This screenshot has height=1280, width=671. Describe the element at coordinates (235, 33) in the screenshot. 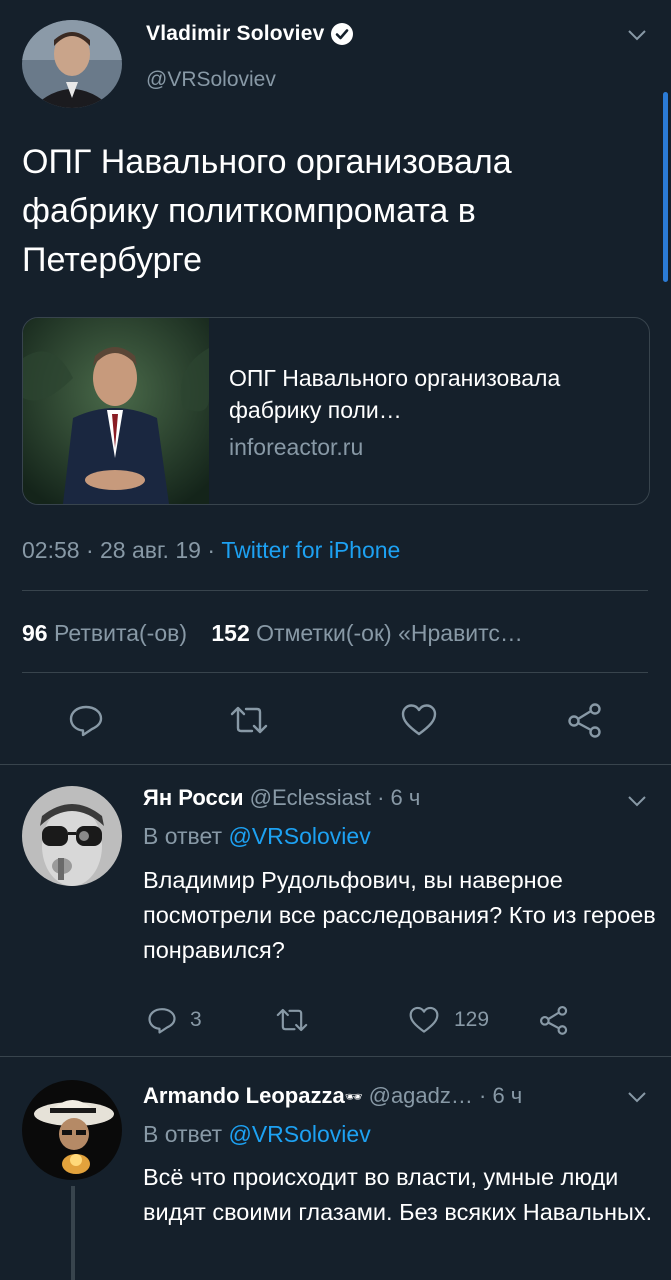

I see `author-name: Vladimir Soloviev` at that location.